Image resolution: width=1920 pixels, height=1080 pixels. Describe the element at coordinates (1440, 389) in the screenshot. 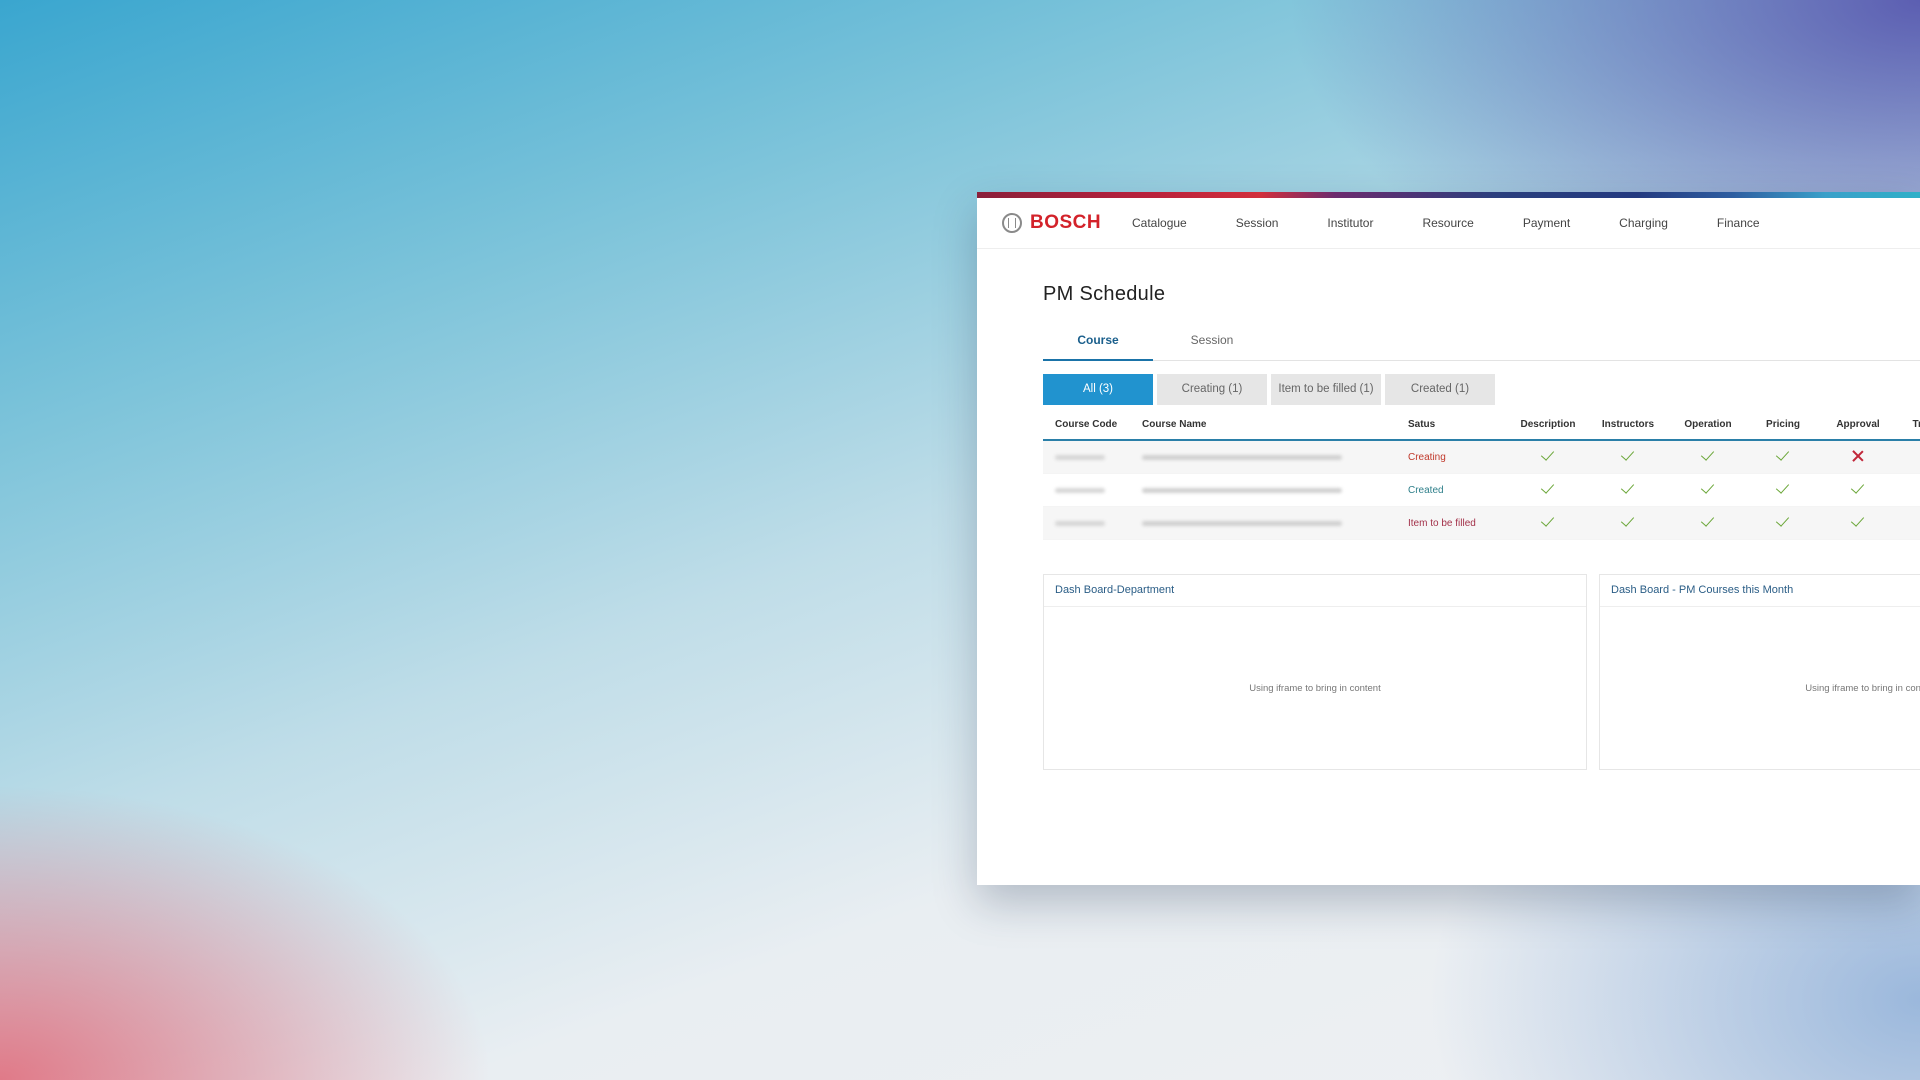

I see `filter-created-button: Created (1)` at that location.